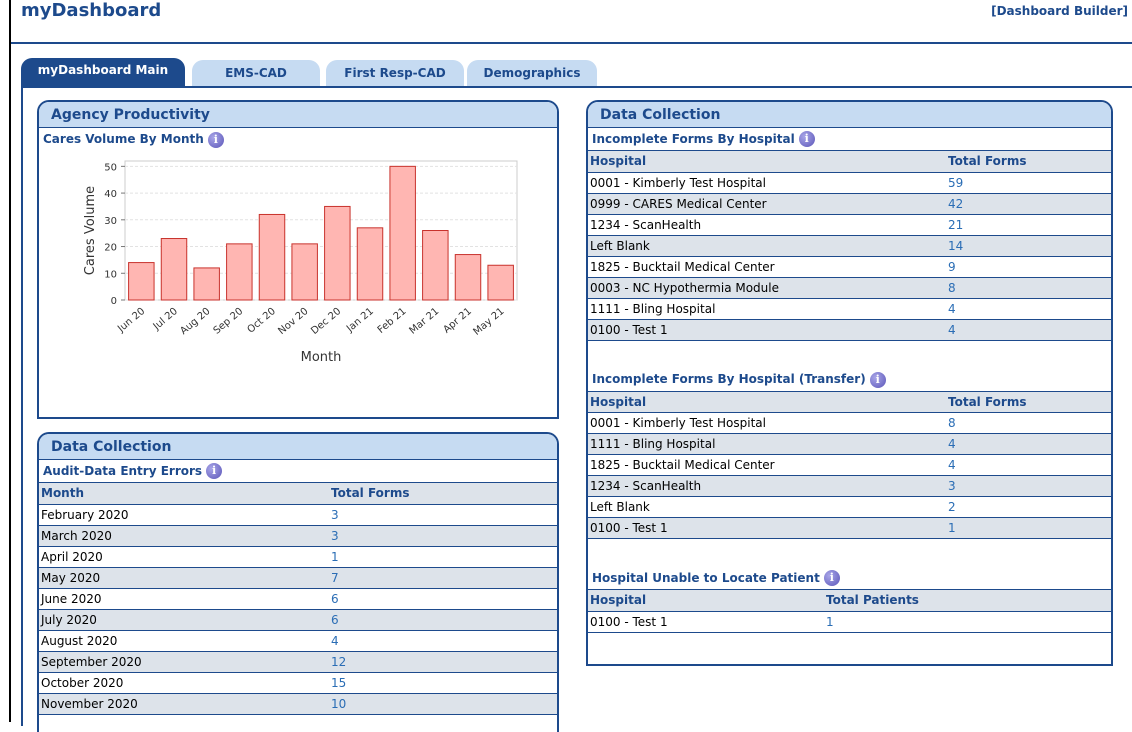  Describe the element at coordinates (184, 704) in the screenshot. I see `month-cell: November 2020` at that location.